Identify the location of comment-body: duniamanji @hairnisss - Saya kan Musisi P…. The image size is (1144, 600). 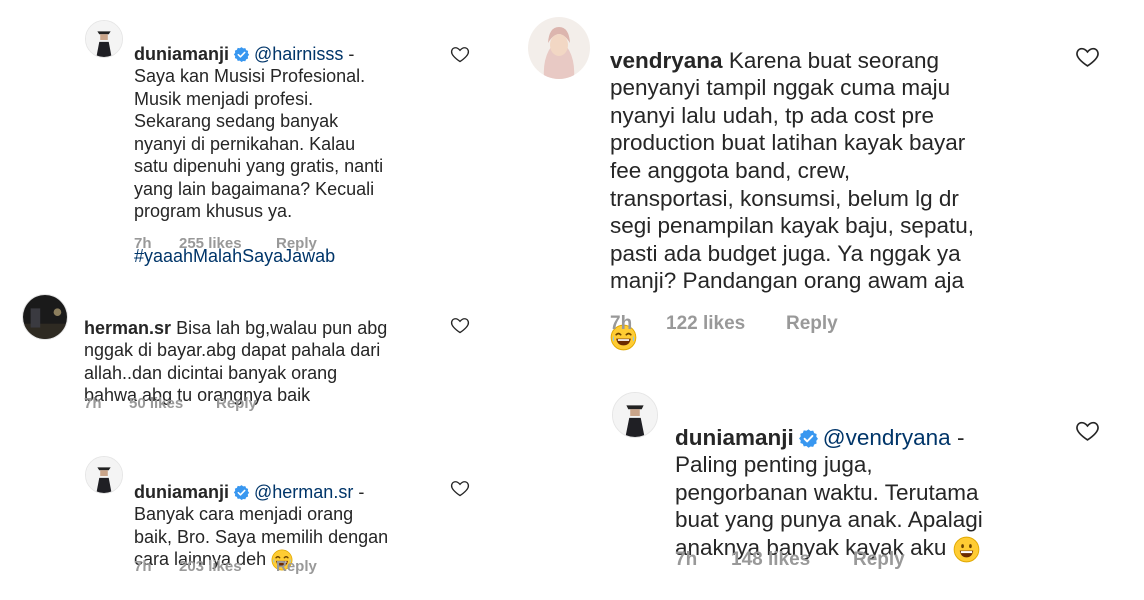
(284, 144).